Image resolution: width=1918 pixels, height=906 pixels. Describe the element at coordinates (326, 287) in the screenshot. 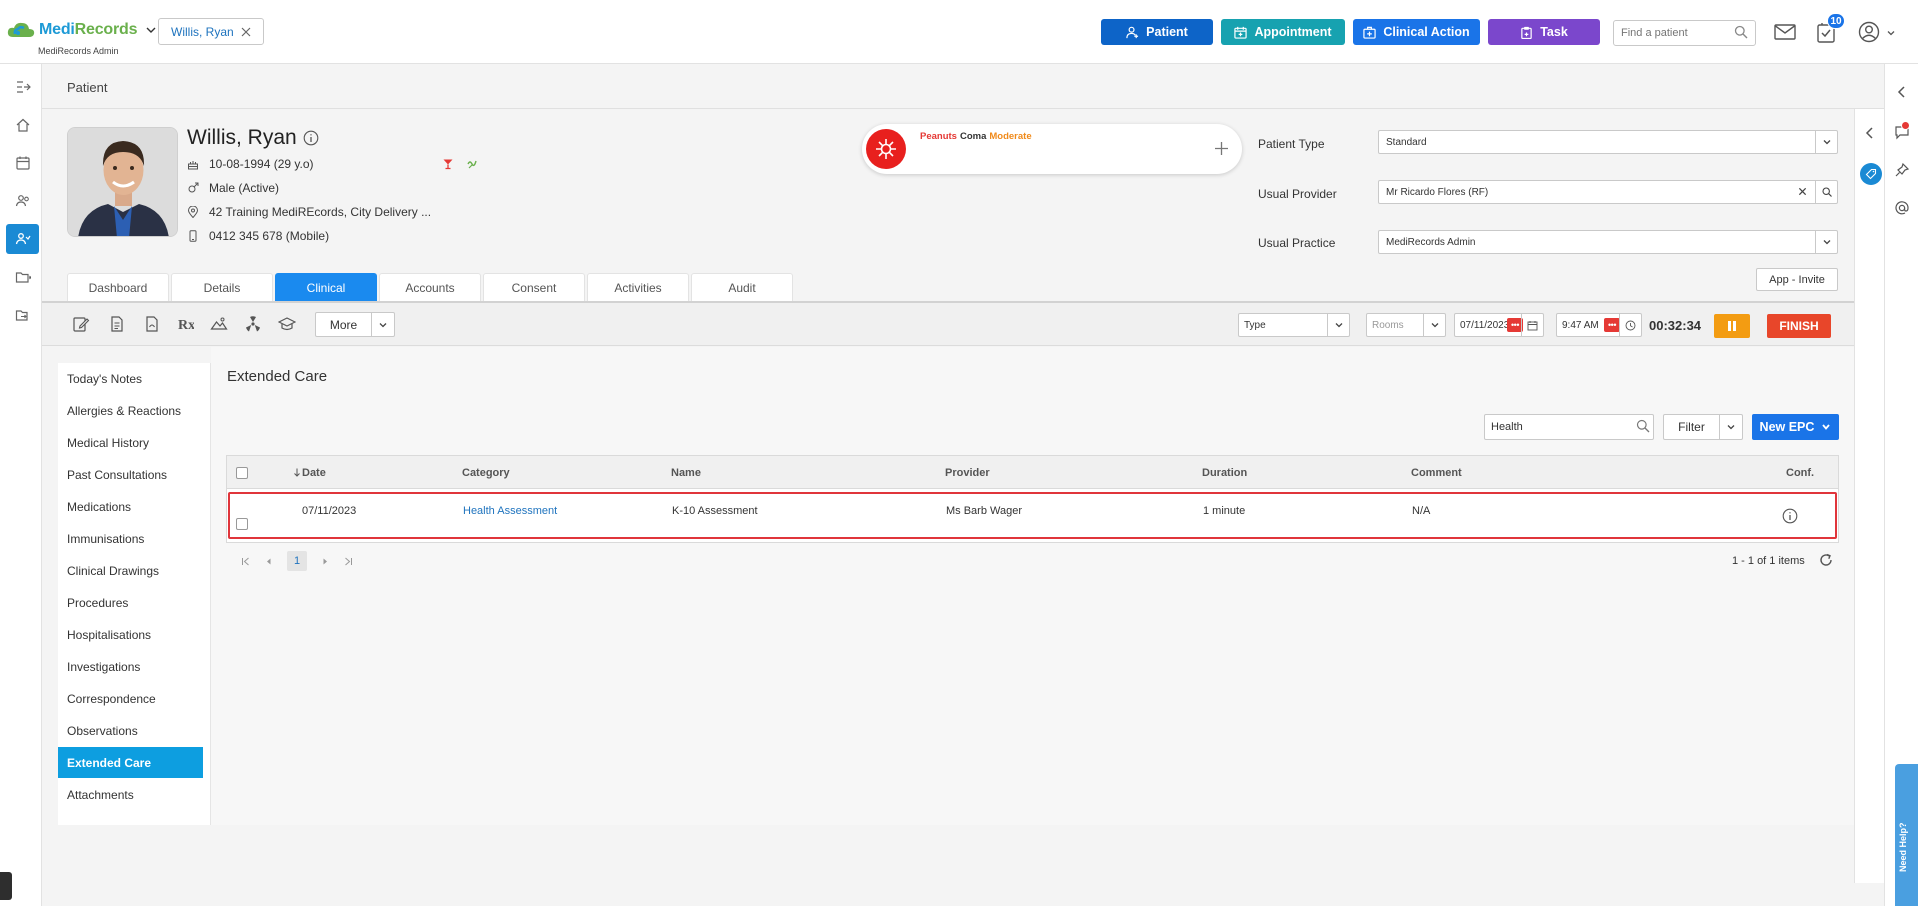

I see `tab-clinical: Clinical` at that location.